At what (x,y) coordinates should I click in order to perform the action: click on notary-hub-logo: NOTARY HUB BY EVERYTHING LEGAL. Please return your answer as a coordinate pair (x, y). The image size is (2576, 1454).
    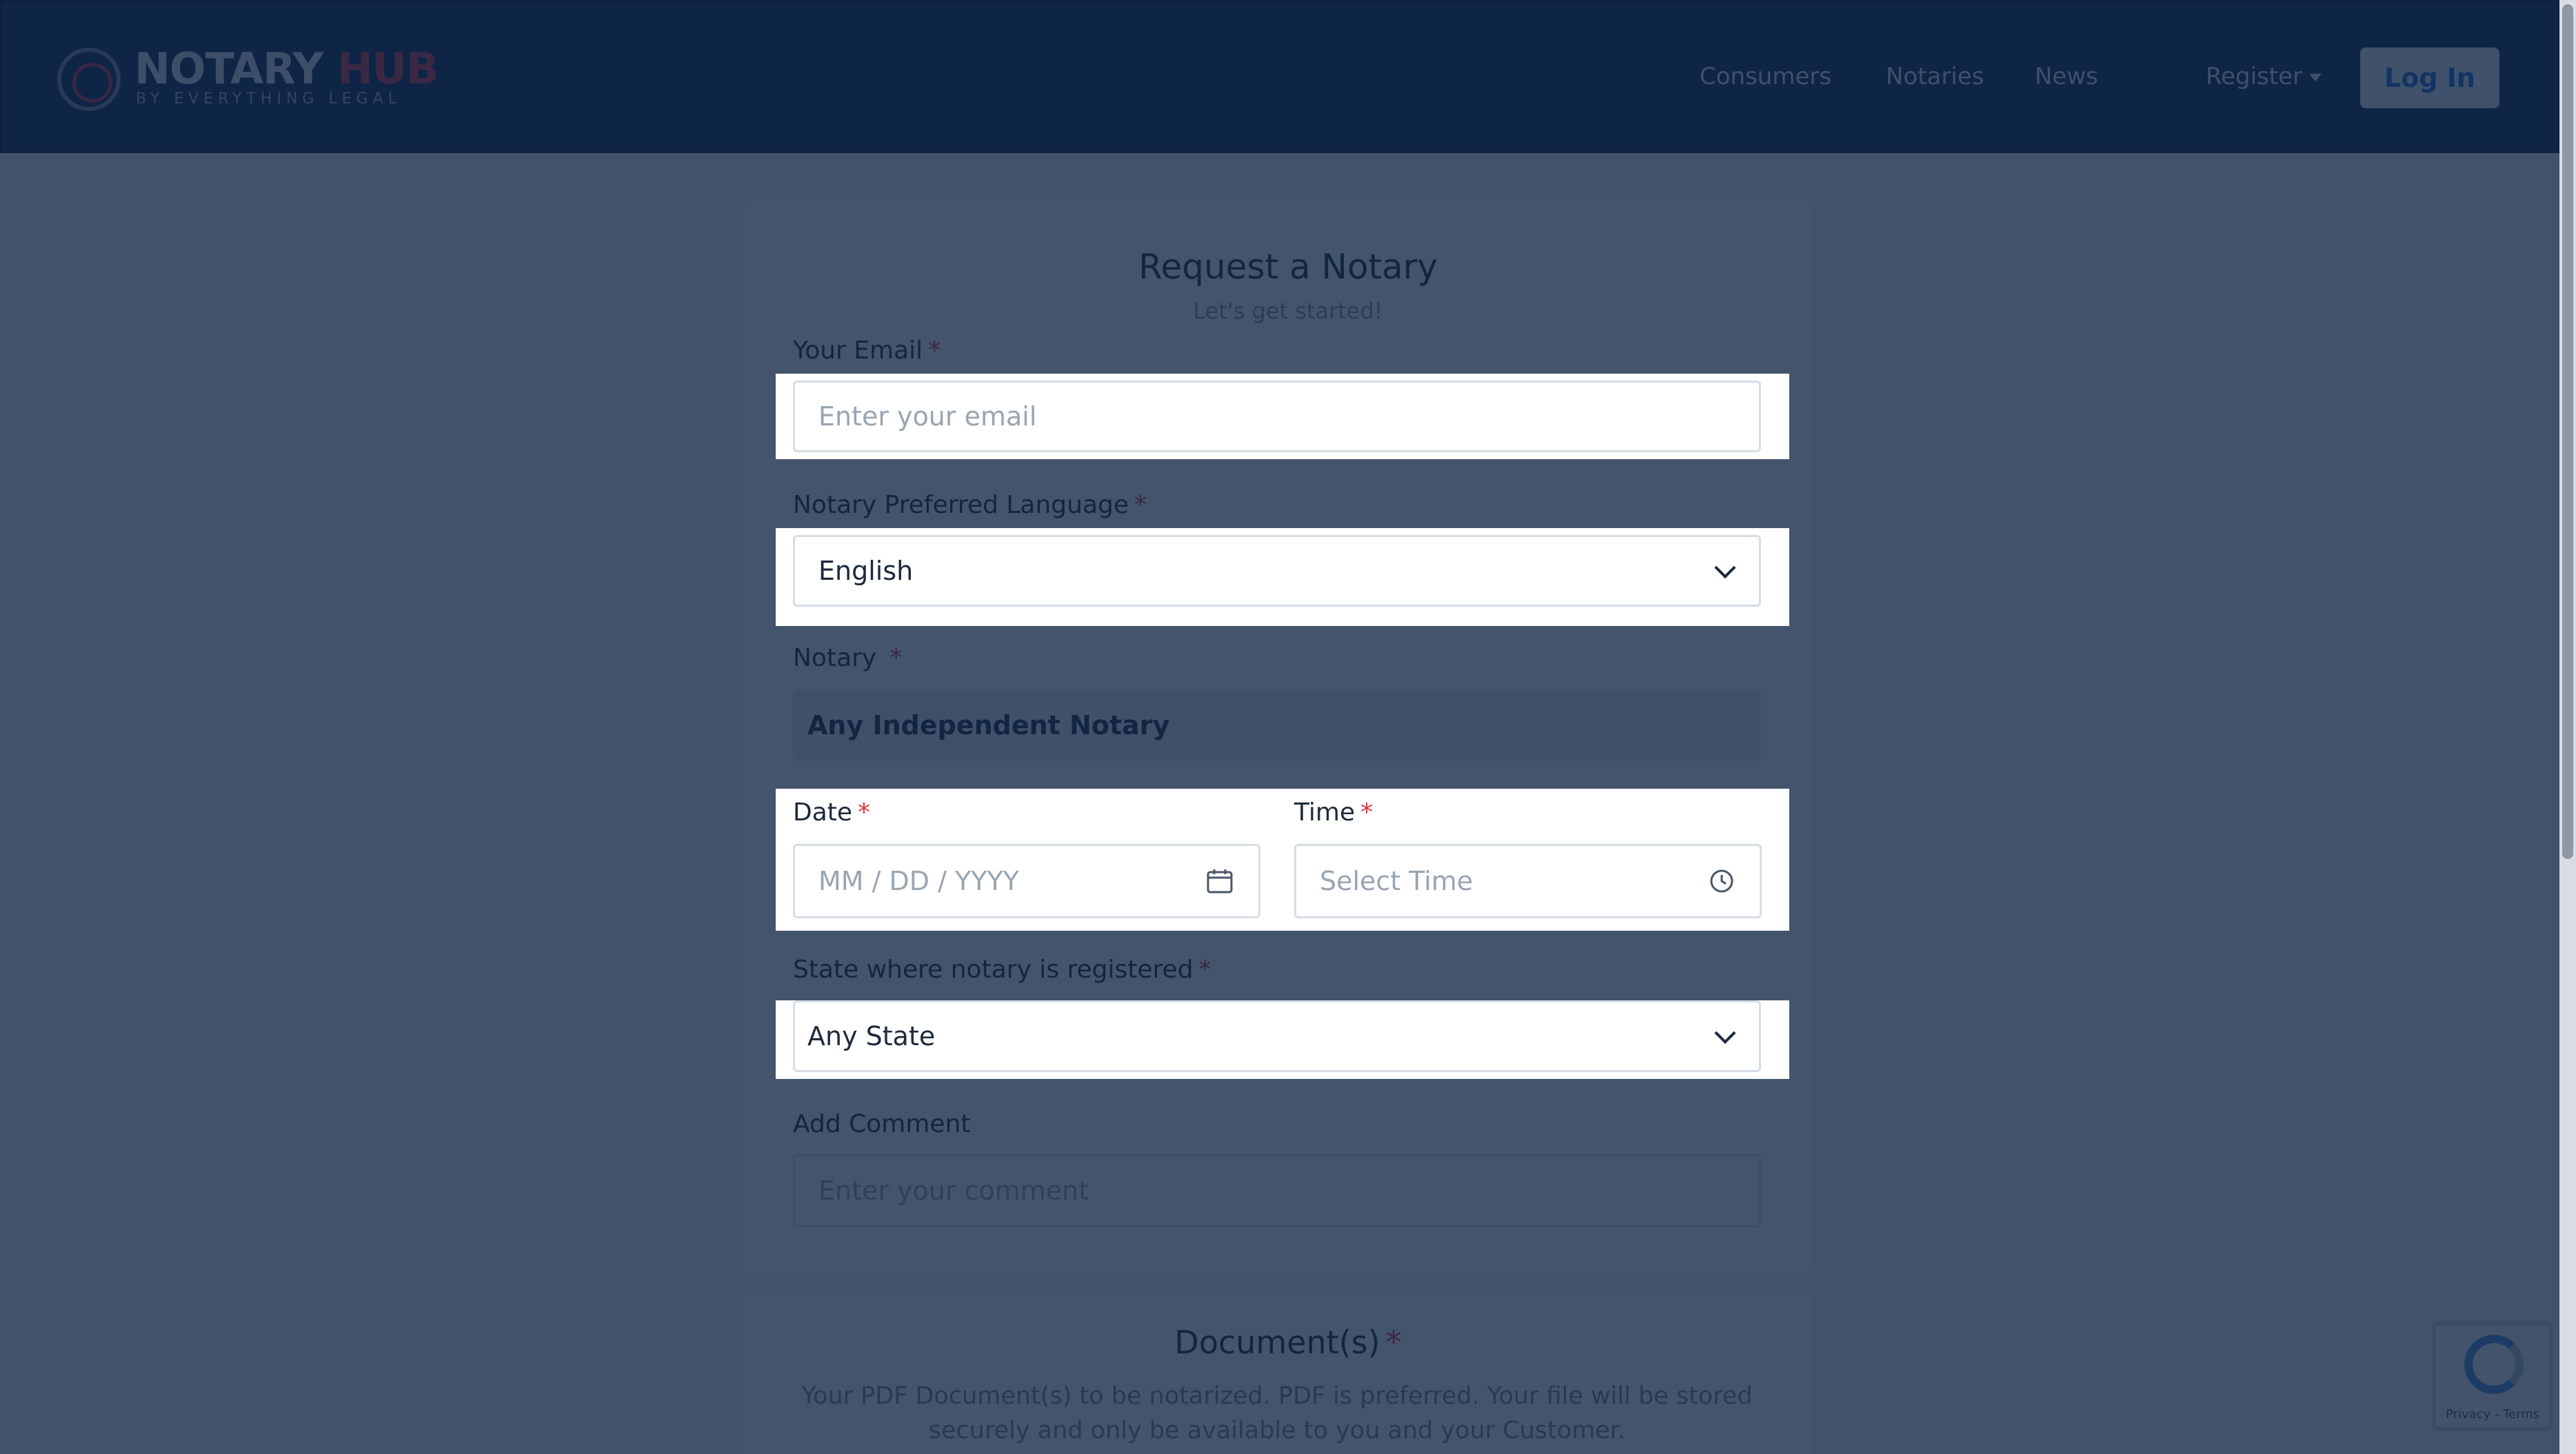
    Looking at the image, I should click on (248, 83).